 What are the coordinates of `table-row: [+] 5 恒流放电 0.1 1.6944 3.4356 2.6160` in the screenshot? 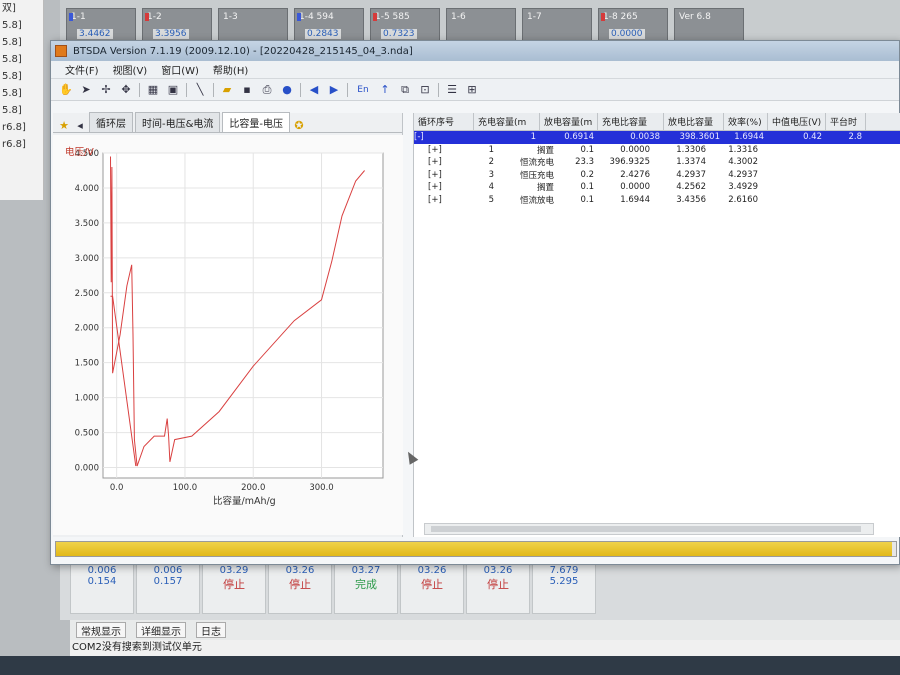 It's located at (657, 200).